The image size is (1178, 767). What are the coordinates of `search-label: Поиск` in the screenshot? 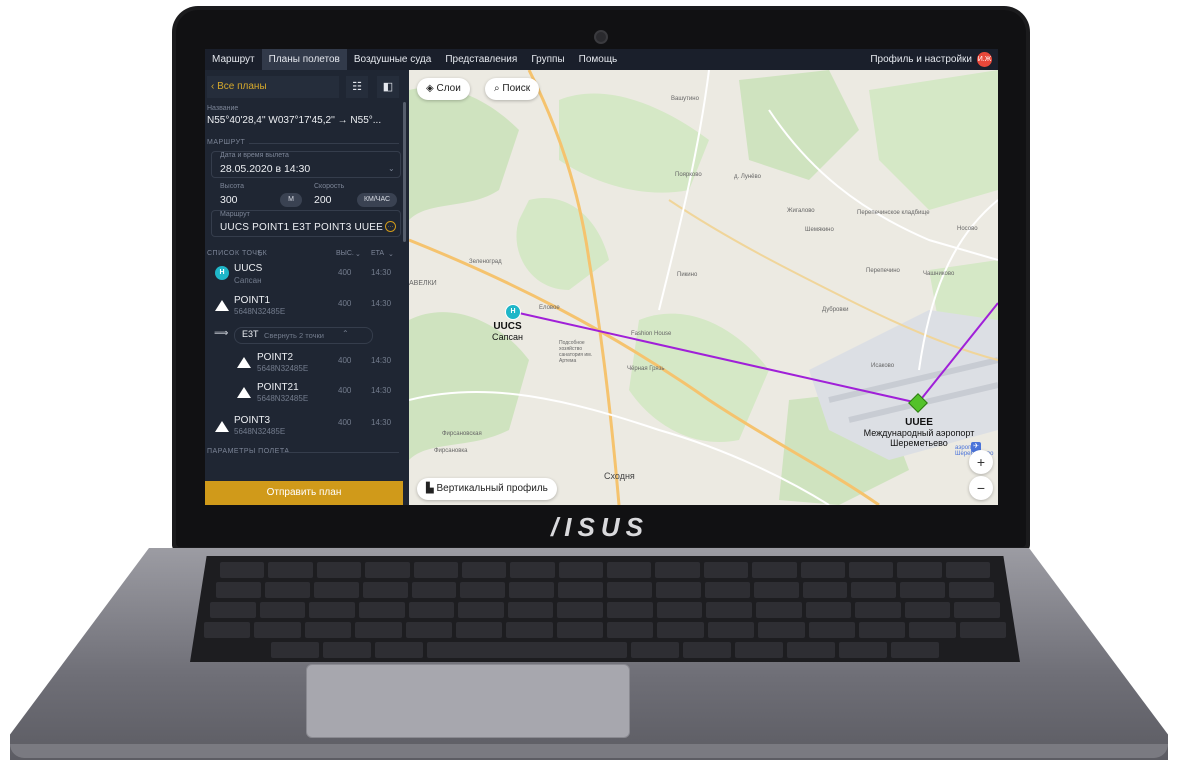 It's located at (516, 88).